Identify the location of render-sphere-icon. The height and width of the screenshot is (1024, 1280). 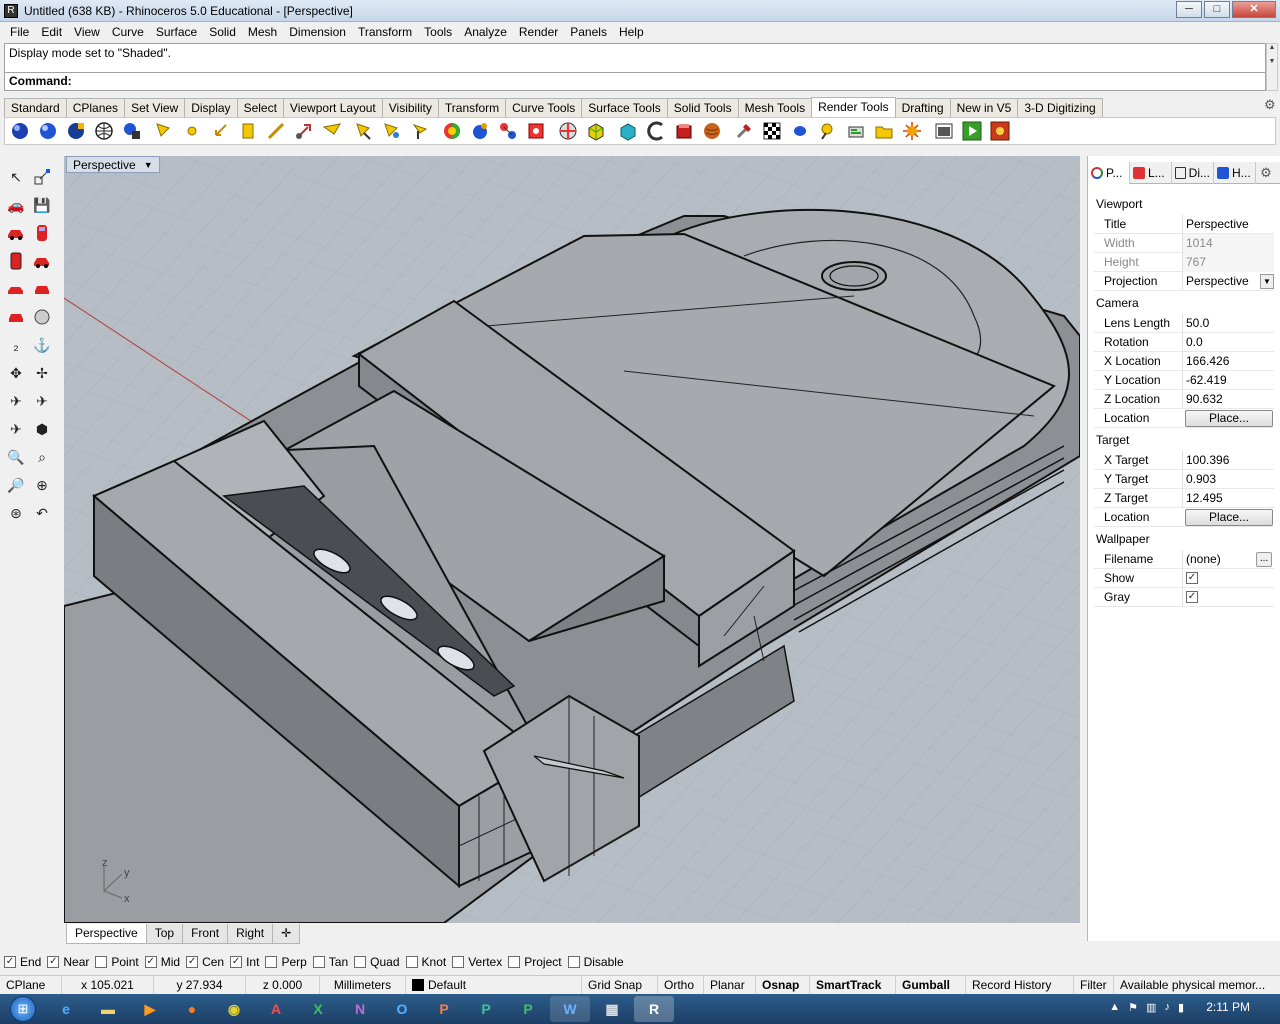
(20, 131).